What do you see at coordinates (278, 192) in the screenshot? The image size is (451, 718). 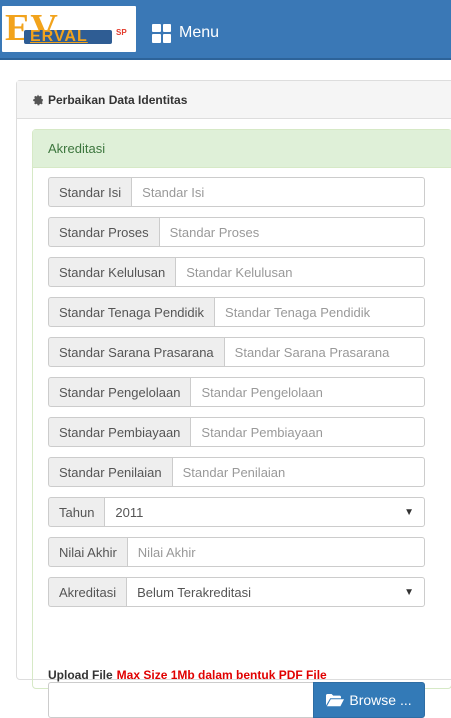 I see `standar-isi-input` at bounding box center [278, 192].